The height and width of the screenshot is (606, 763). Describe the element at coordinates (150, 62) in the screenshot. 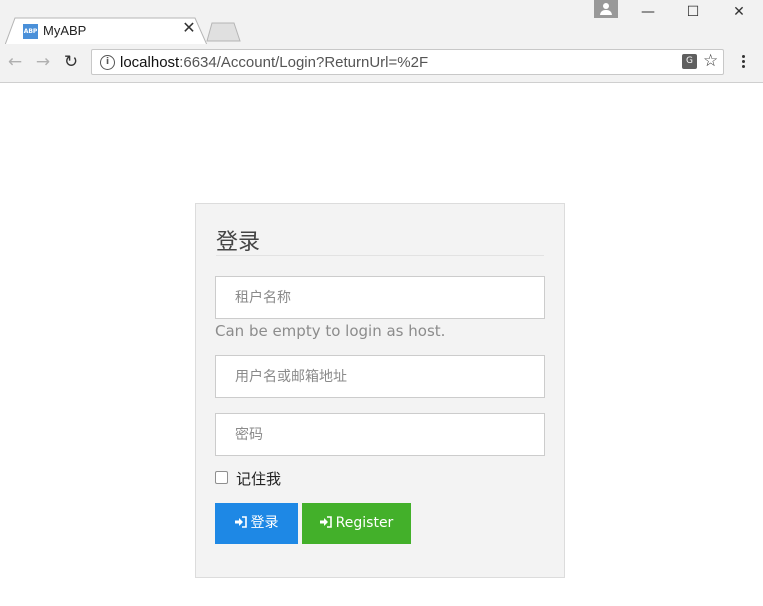

I see `url-host: localhost` at that location.